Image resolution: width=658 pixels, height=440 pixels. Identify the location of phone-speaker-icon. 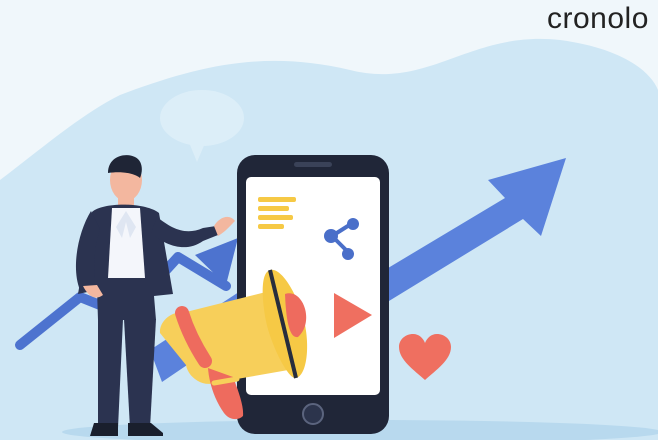
(313, 164).